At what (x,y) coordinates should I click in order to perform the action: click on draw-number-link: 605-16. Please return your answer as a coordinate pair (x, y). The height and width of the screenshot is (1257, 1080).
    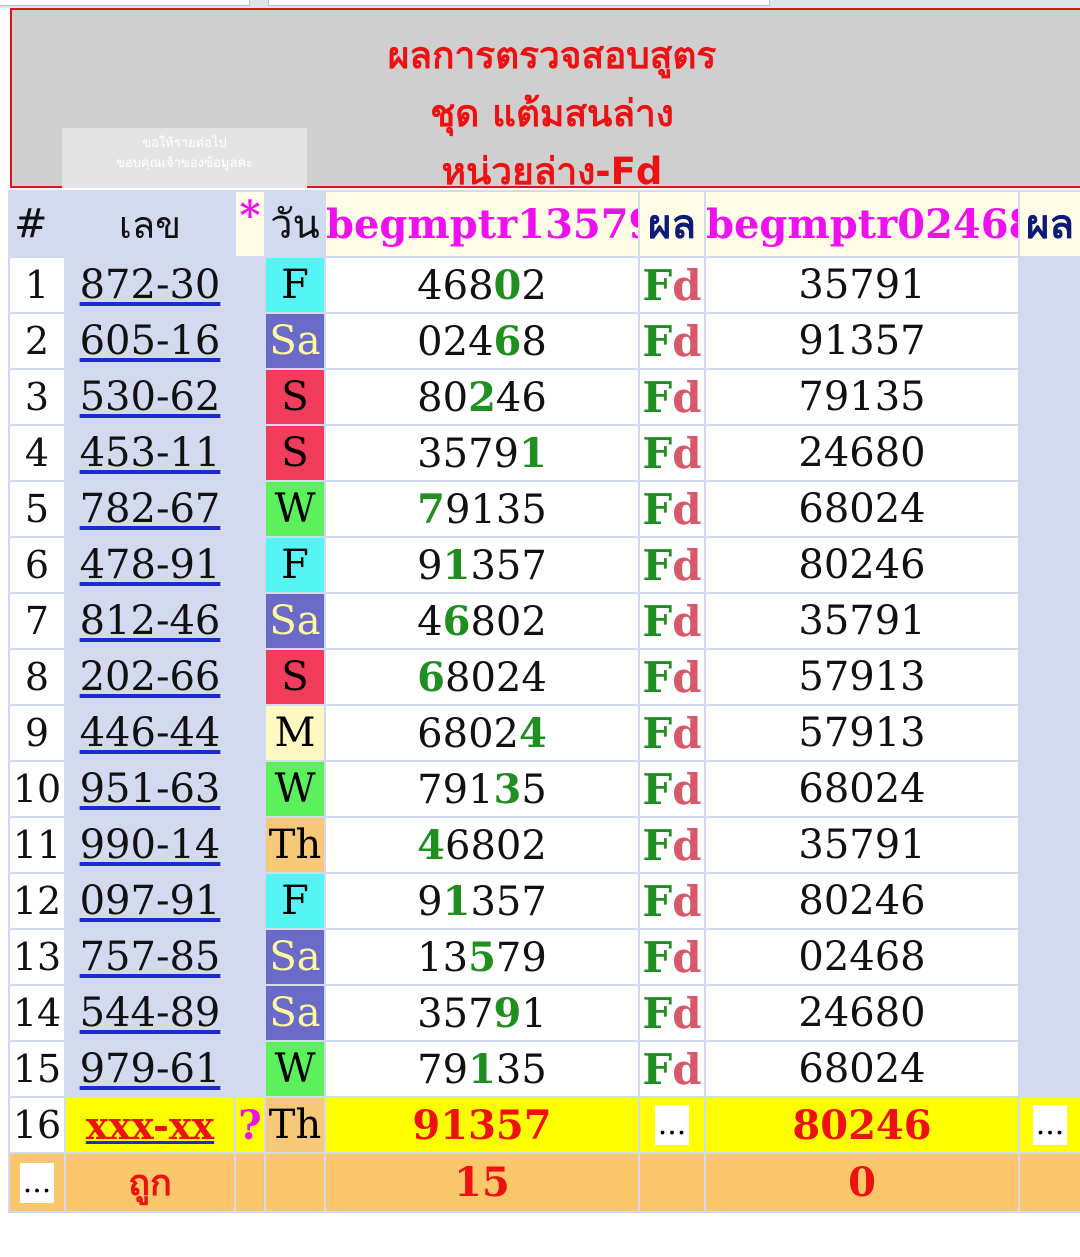
    Looking at the image, I should click on (150, 341).